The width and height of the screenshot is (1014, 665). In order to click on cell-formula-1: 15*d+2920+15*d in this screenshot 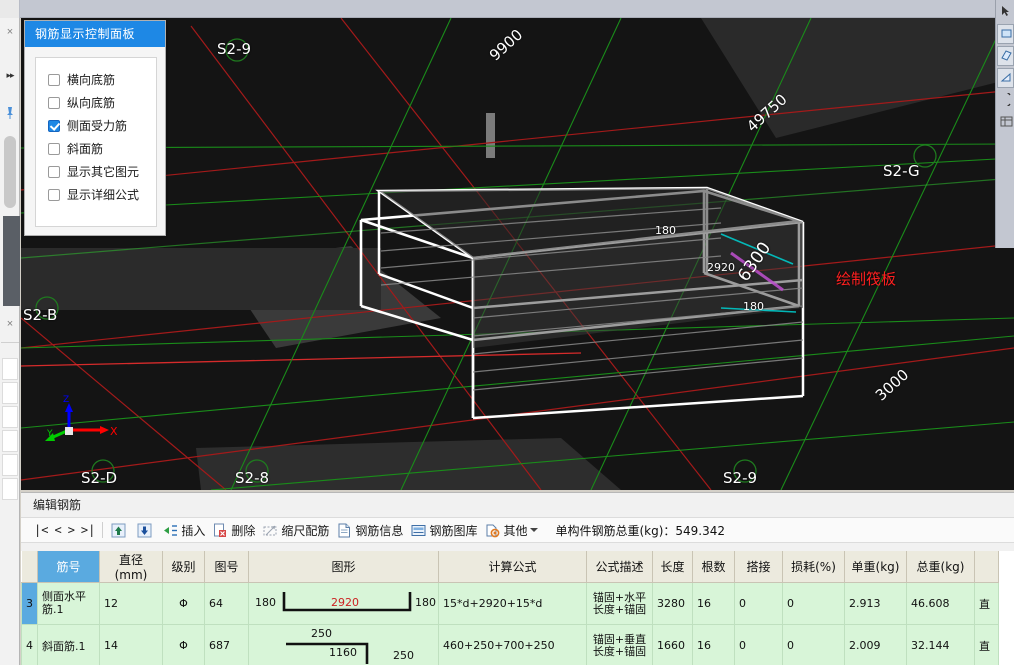, I will do `click(512, 603)`.